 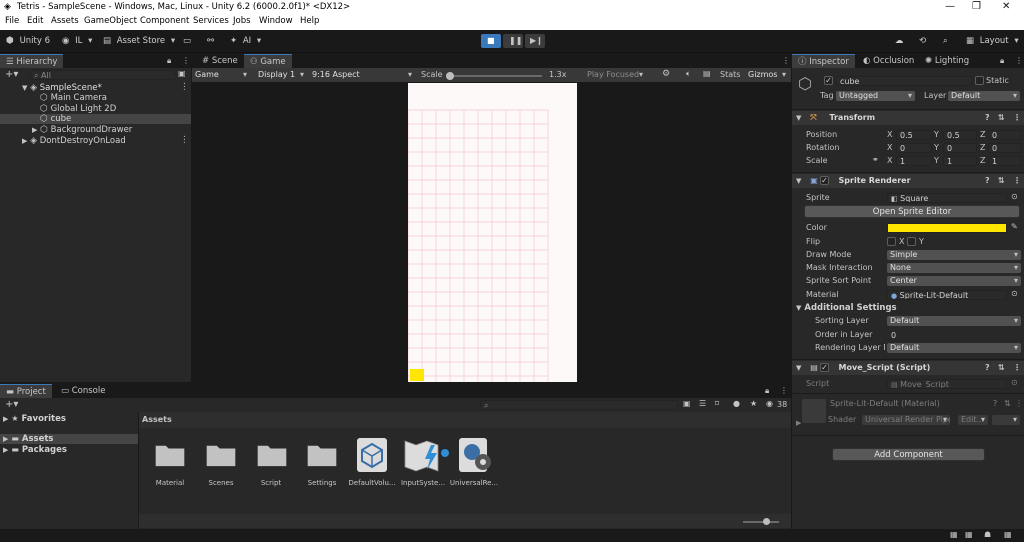 I want to click on link-icon: ⚭, so click(x=875, y=160).